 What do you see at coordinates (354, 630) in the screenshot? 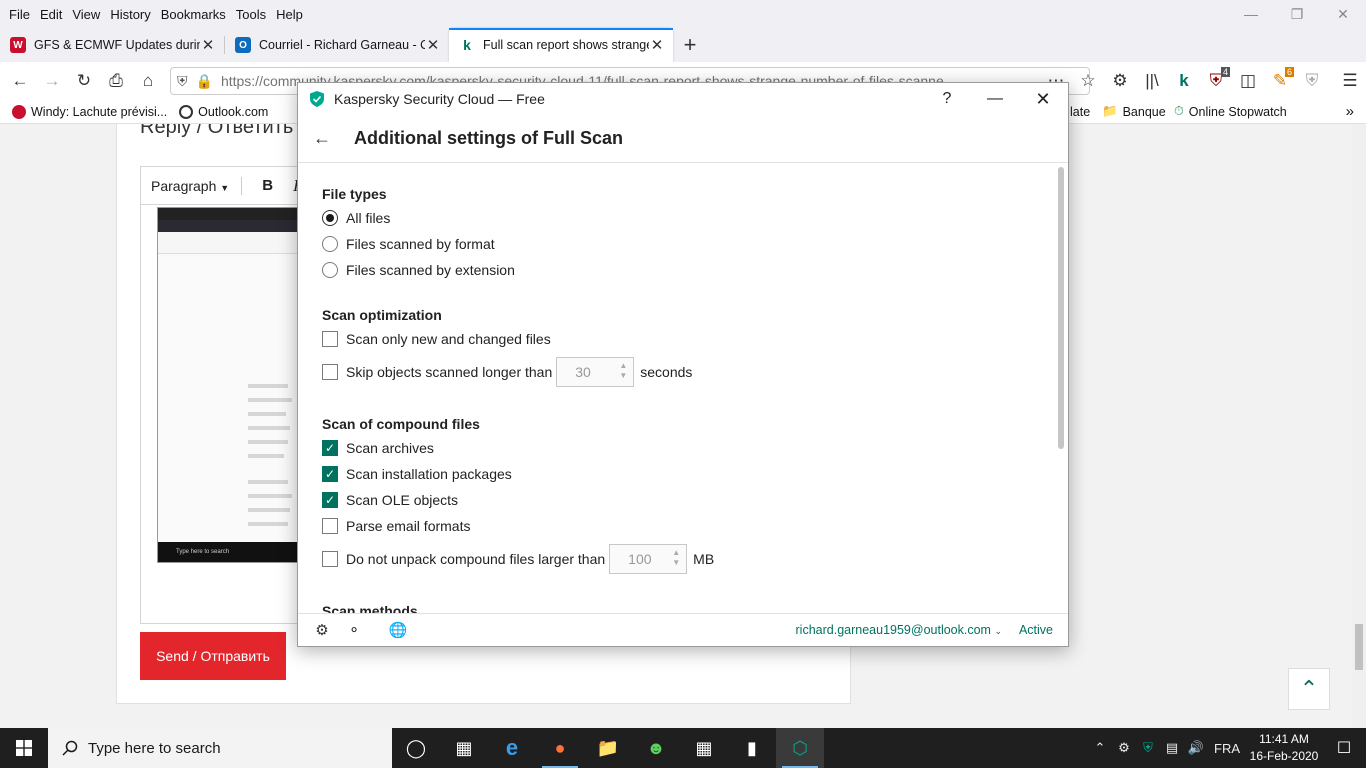
I see `support-icon: ⚬` at bounding box center [354, 630].